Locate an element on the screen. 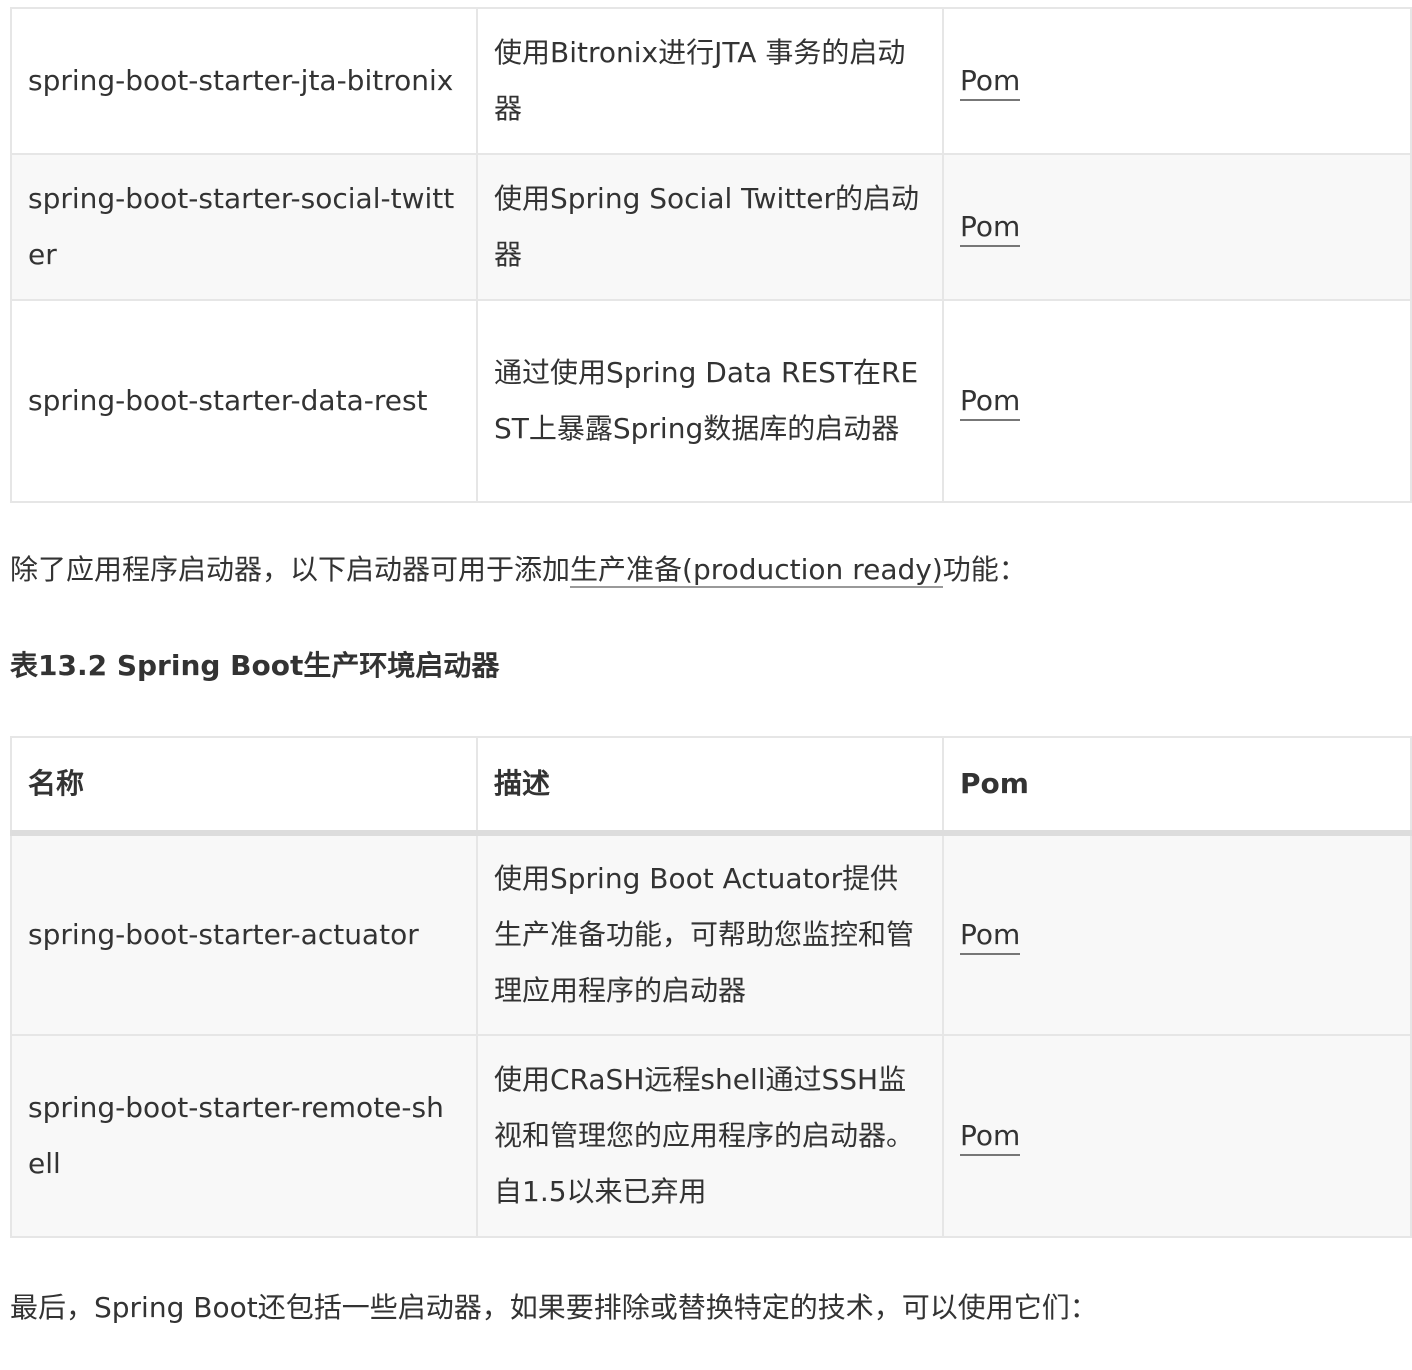 The height and width of the screenshot is (1370, 1412). starter-name-cell: spring-boot-starter-jta-bitronix is located at coordinates (244, 81).